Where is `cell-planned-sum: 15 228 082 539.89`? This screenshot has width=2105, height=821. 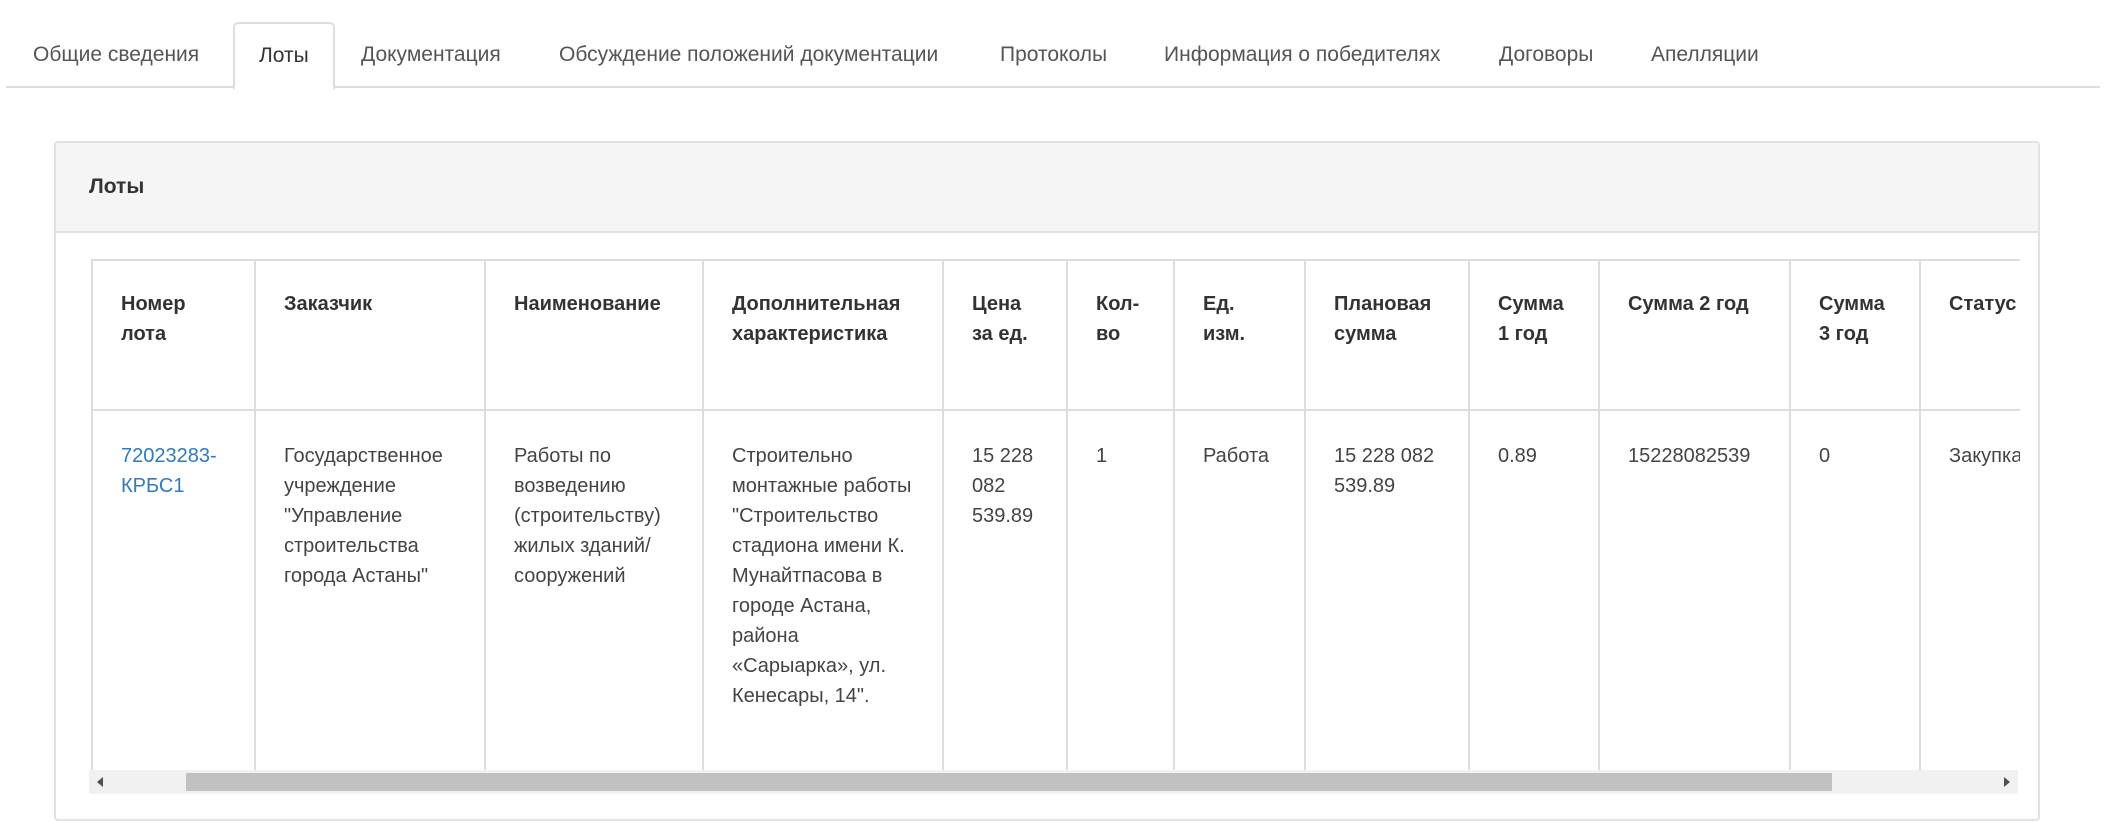
cell-planned-sum: 15 228 082 539.89 is located at coordinates (1387, 601).